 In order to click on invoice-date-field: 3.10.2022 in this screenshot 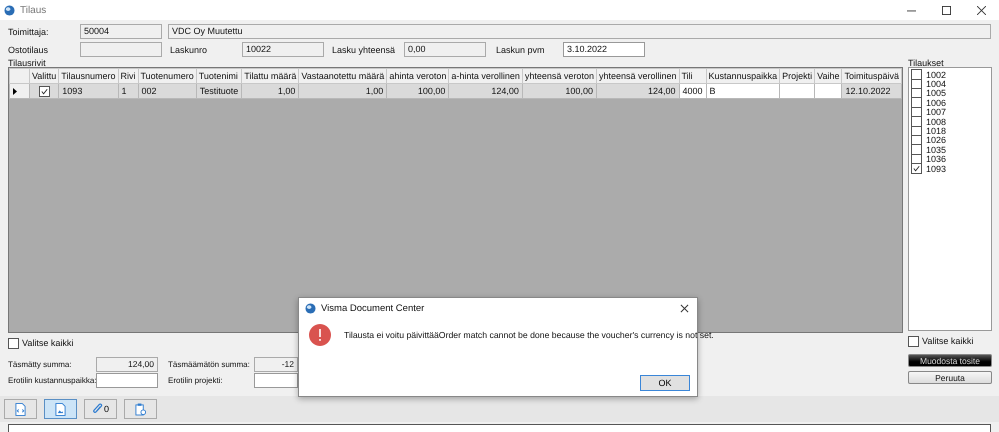, I will do `click(604, 49)`.